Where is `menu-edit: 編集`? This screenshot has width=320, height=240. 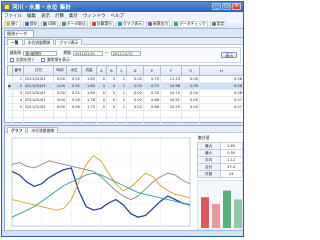 menu-edit: 編集 is located at coordinates (31, 16).